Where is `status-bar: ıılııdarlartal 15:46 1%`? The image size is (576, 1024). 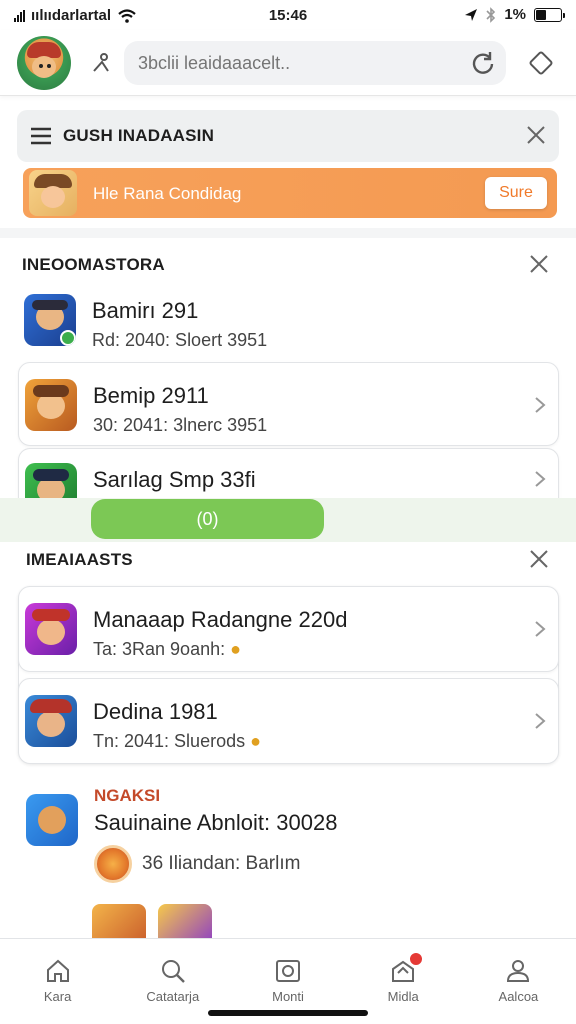 status-bar: ıılııdarlartal 15:46 1% is located at coordinates (288, 15).